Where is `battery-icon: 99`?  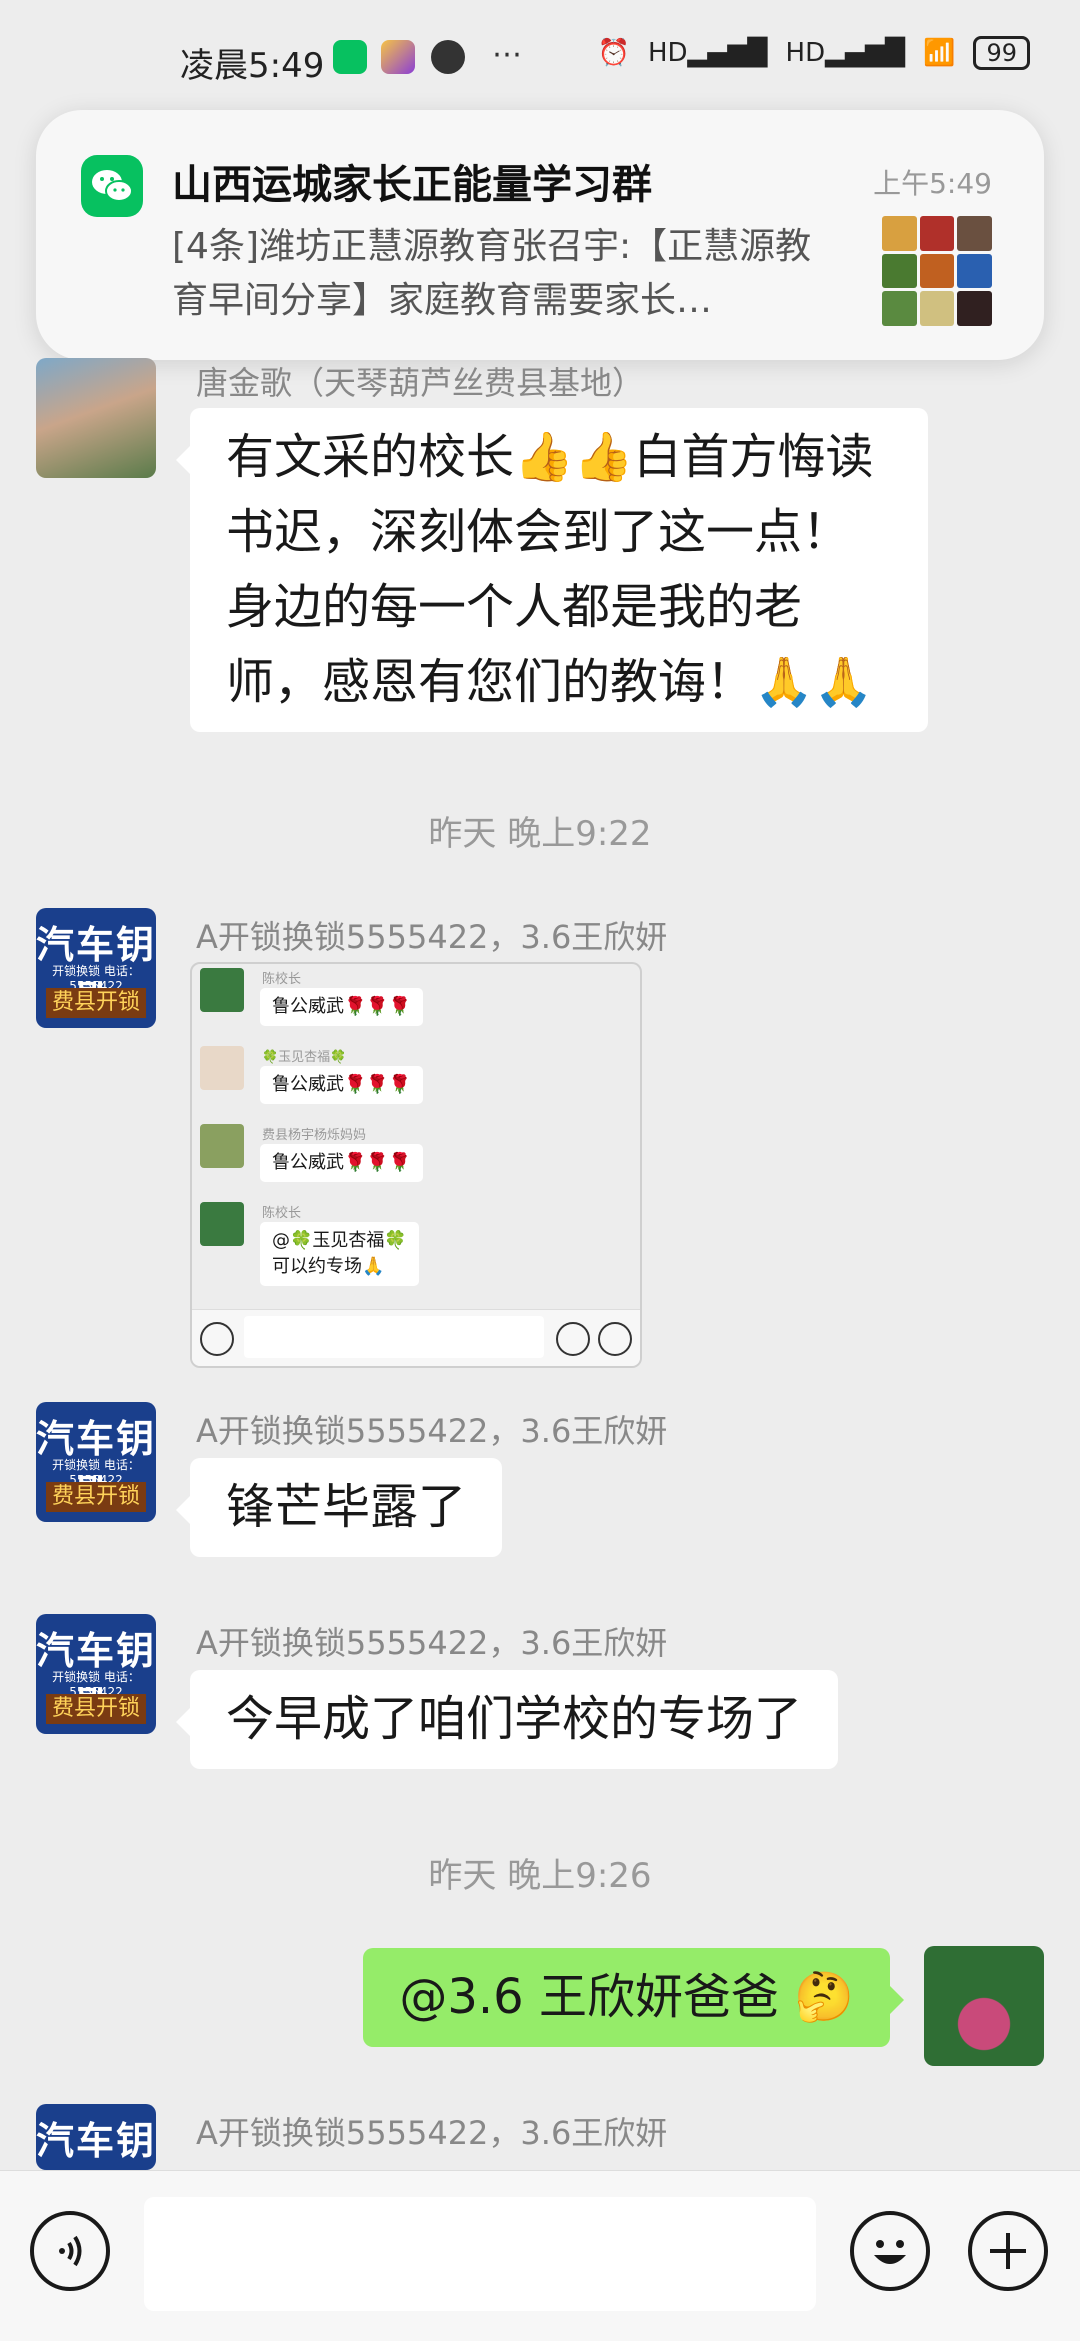
battery-icon: 99 is located at coordinates (1001, 53).